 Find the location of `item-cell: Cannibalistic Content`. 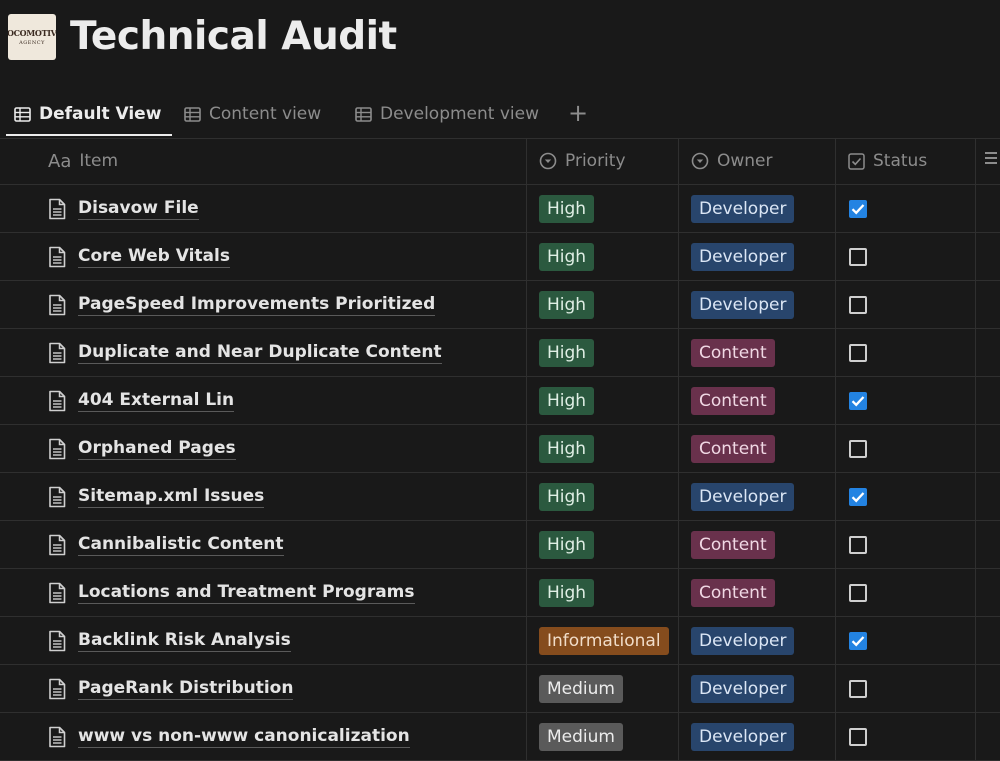

item-cell: Cannibalistic Content is located at coordinates (263, 544).